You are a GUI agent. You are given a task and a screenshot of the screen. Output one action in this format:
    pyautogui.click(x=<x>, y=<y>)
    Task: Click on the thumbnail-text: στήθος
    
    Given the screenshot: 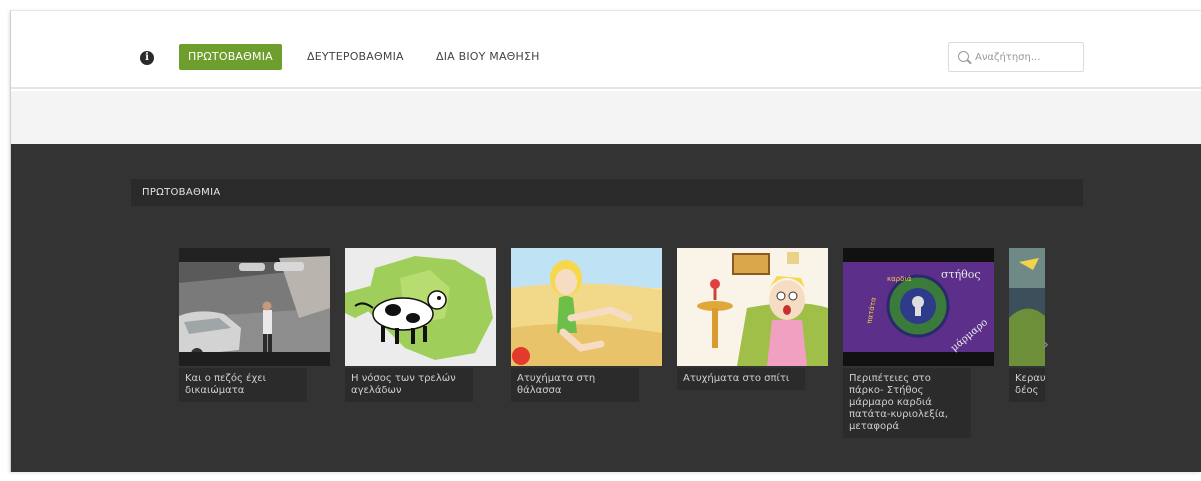 What is the action you would take?
    pyautogui.click(x=961, y=274)
    